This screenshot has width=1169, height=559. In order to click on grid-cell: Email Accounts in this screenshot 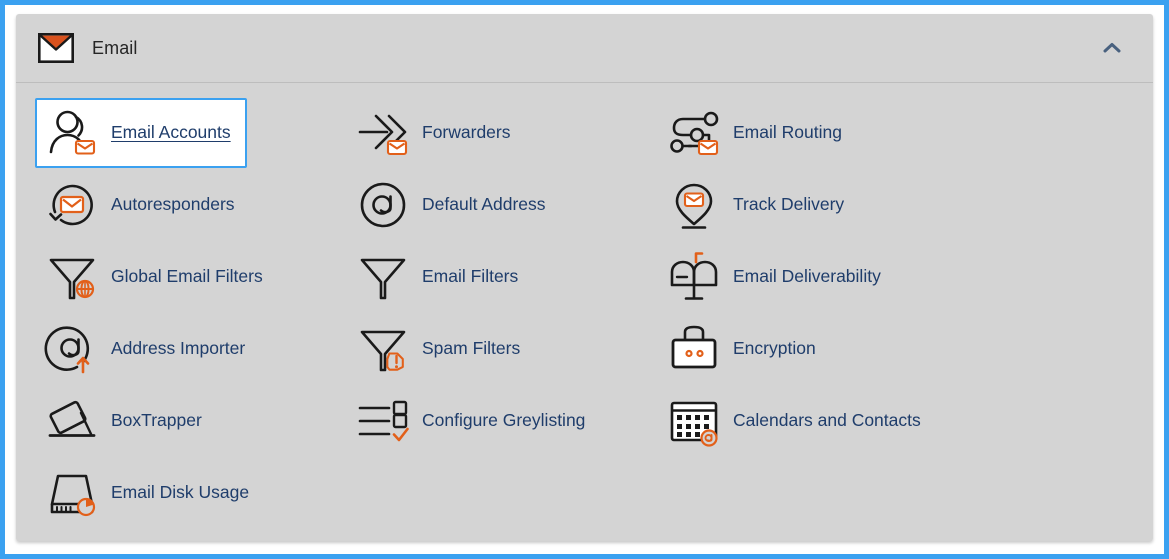, I will do `click(190, 133)`.